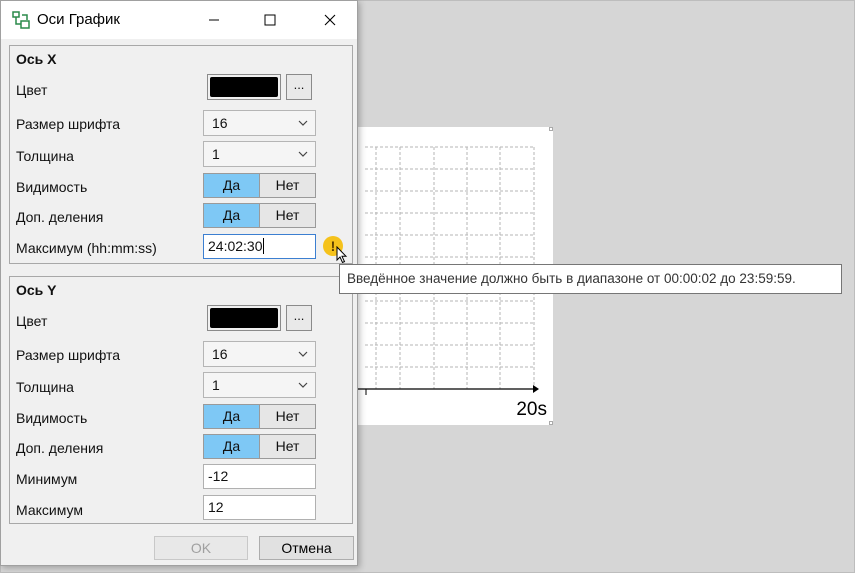 This screenshot has width=855, height=573. I want to click on axis-y-thickness-select: 1, so click(259, 385).